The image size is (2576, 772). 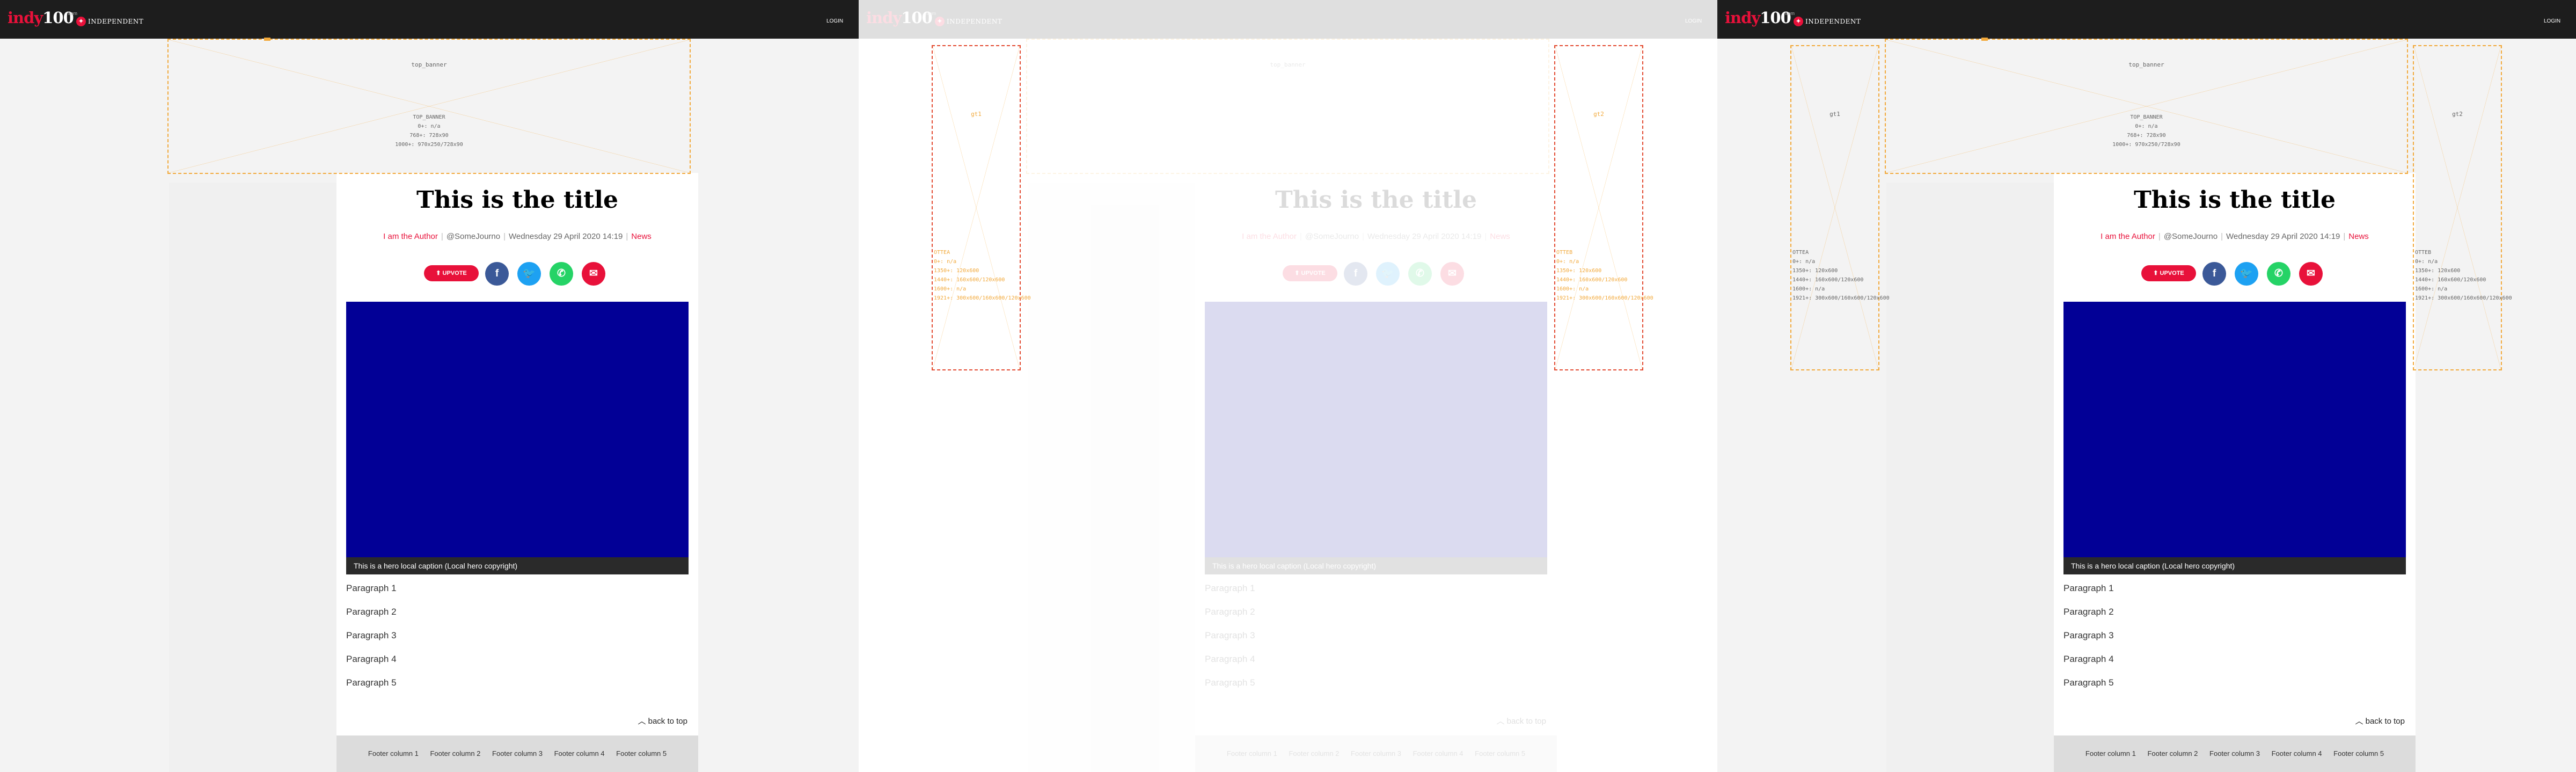 I want to click on paragraph: Paragraph 4, so click(x=2088, y=659).